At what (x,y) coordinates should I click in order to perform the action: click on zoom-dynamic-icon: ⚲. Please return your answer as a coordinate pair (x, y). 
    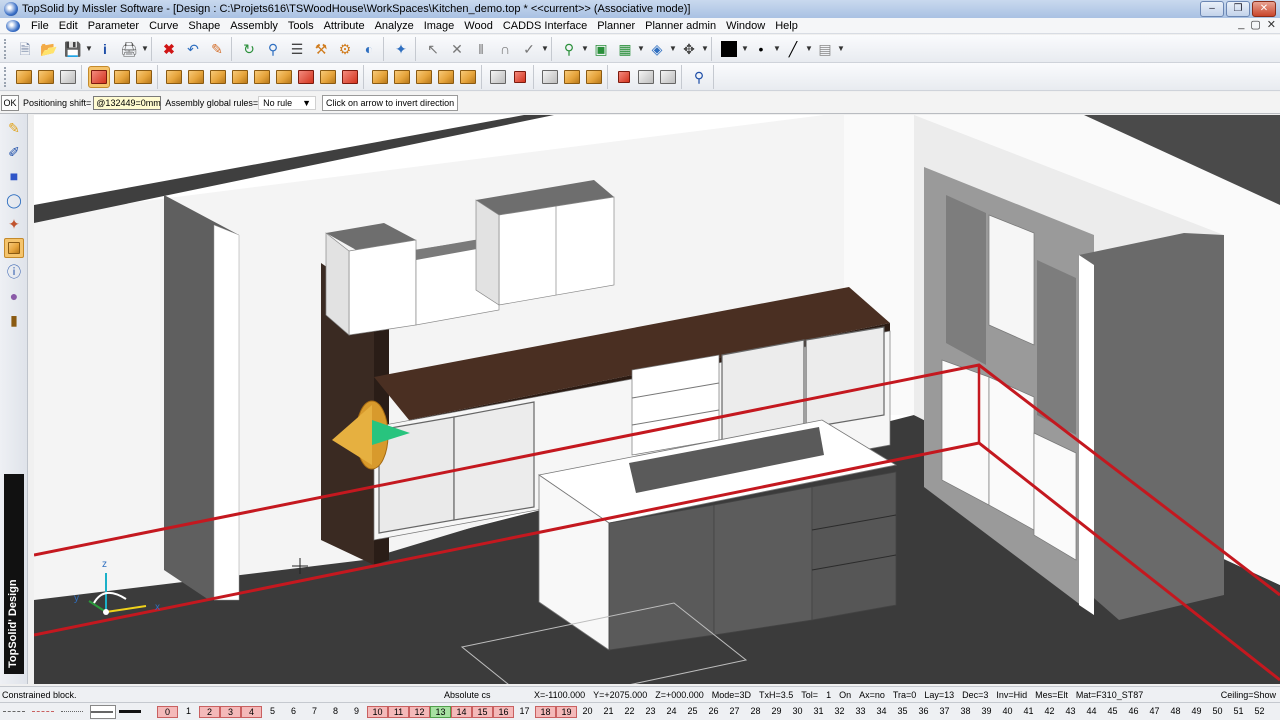
    Looking at the image, I should click on (273, 49).